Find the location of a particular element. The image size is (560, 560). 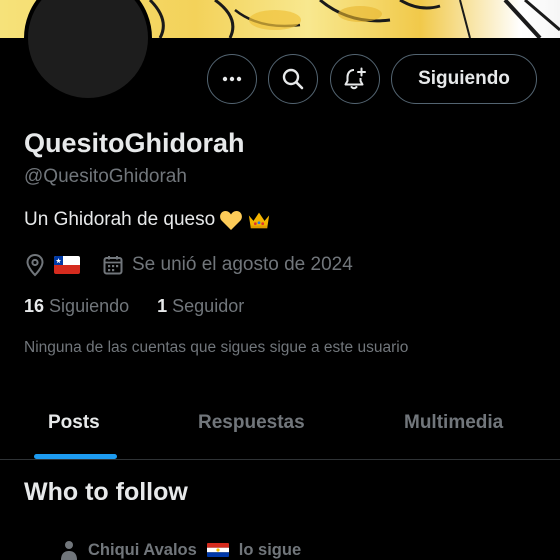

followers-link: 1 Seguidor is located at coordinates (200, 306).